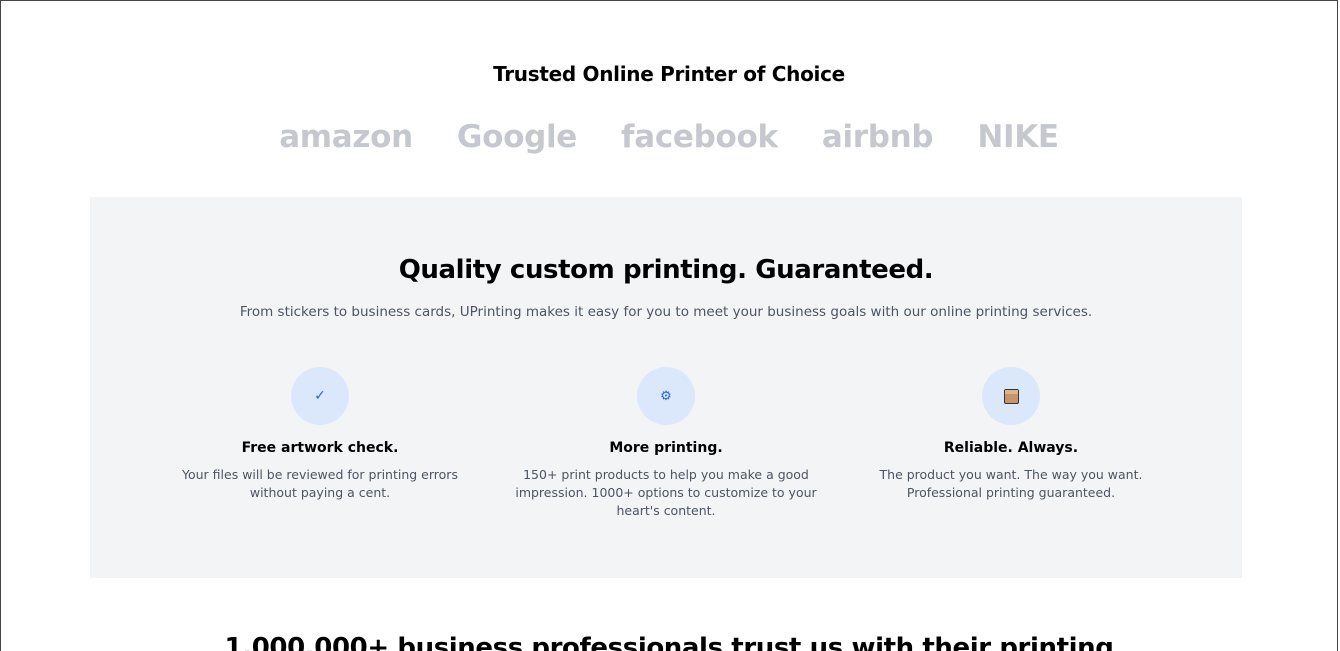 The image size is (1340, 651). I want to click on client-logos-row: amazon Google facebook airbnb NIKE, so click(669, 137).